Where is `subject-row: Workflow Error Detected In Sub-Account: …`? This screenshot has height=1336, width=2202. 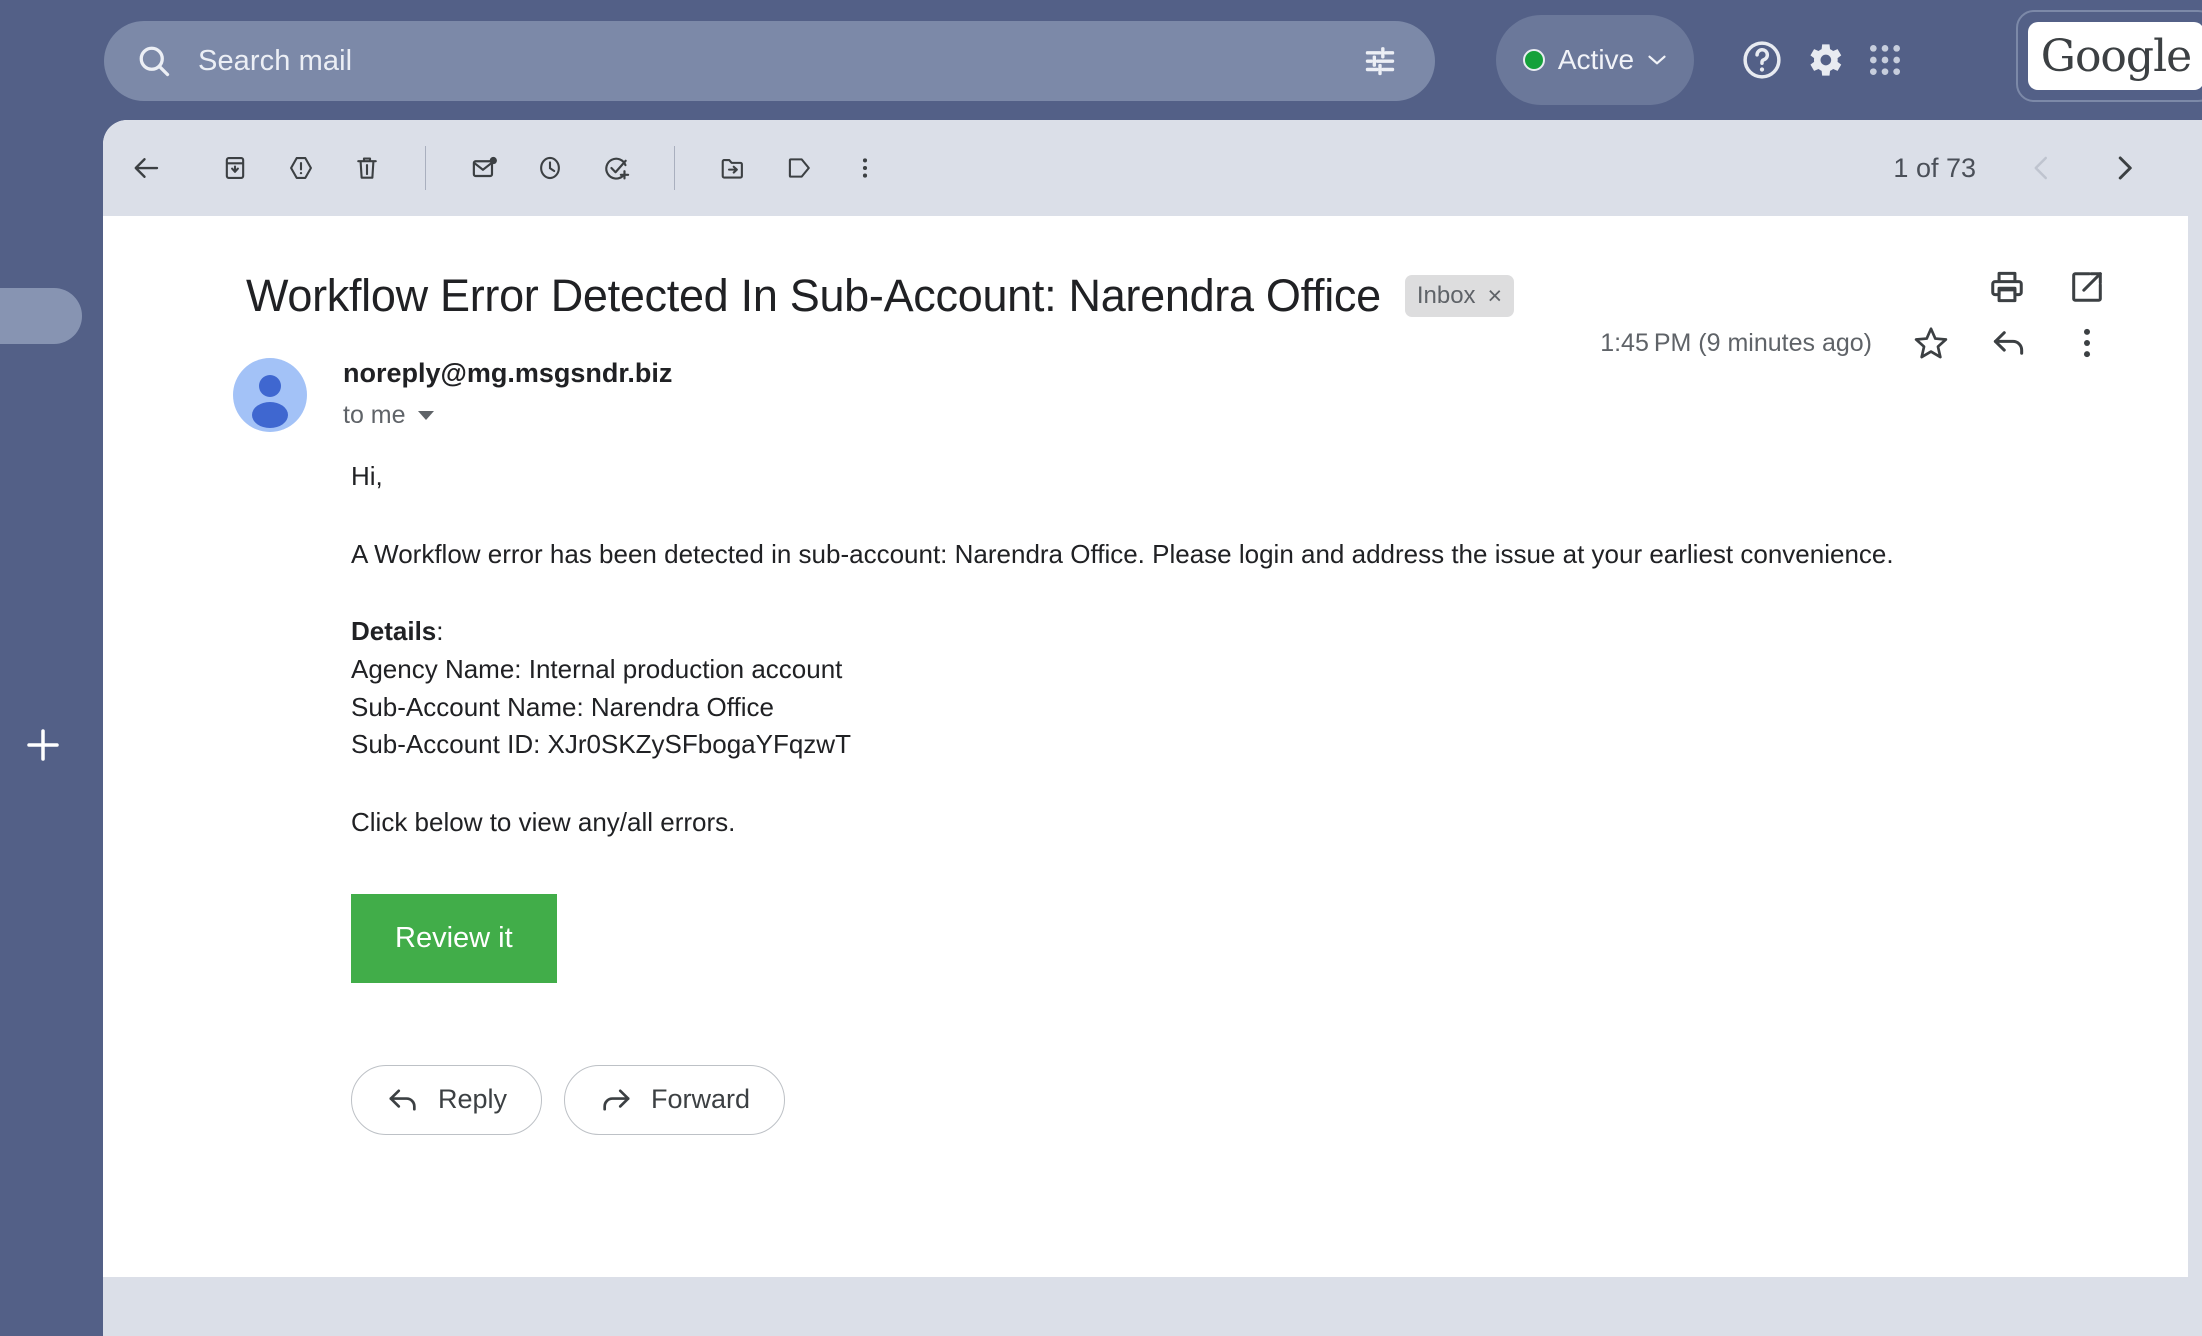
subject-row: Workflow Error Detected In Sub-Account: … is located at coordinates (1152, 269).